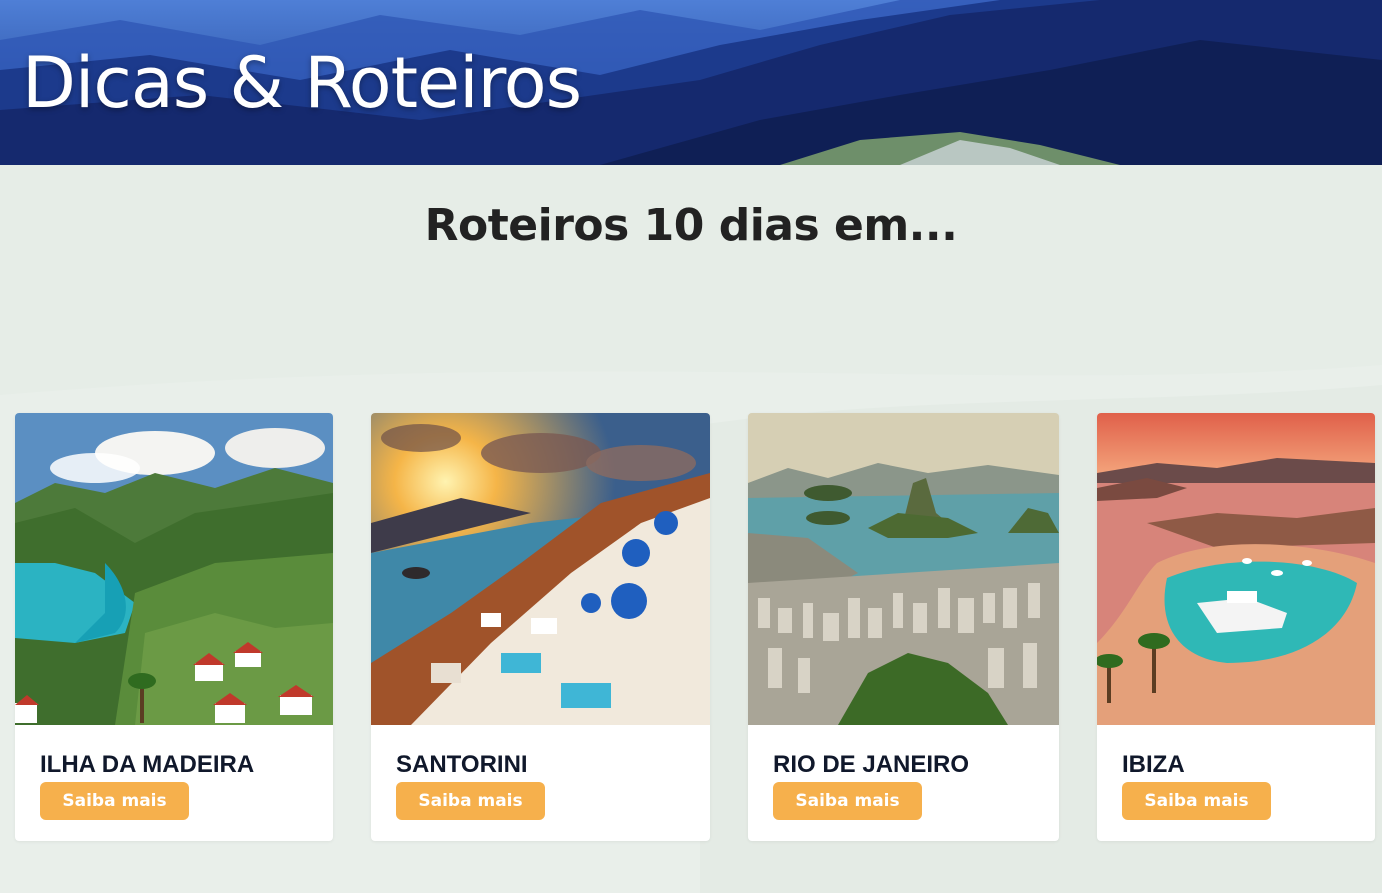  I want to click on rio-de-janeiro-image, so click(903, 569).